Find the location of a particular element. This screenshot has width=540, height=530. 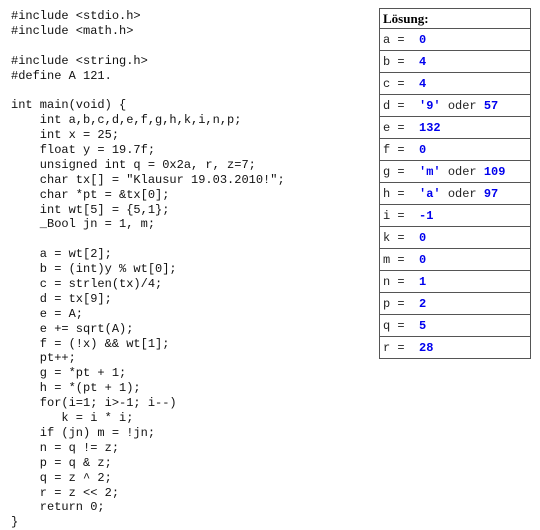

solution-title: Lösung: is located at coordinates (455, 18).